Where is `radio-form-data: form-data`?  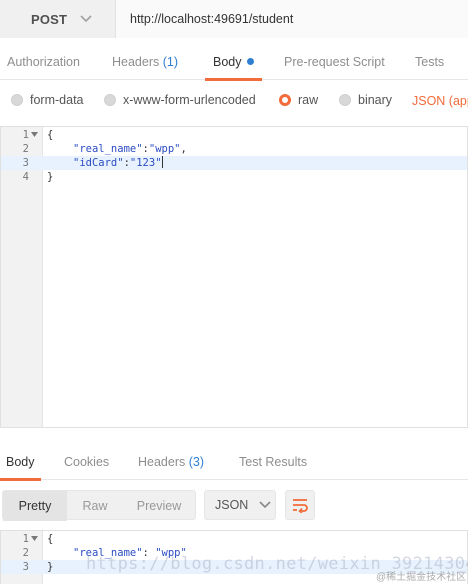 radio-form-data: form-data is located at coordinates (47, 100).